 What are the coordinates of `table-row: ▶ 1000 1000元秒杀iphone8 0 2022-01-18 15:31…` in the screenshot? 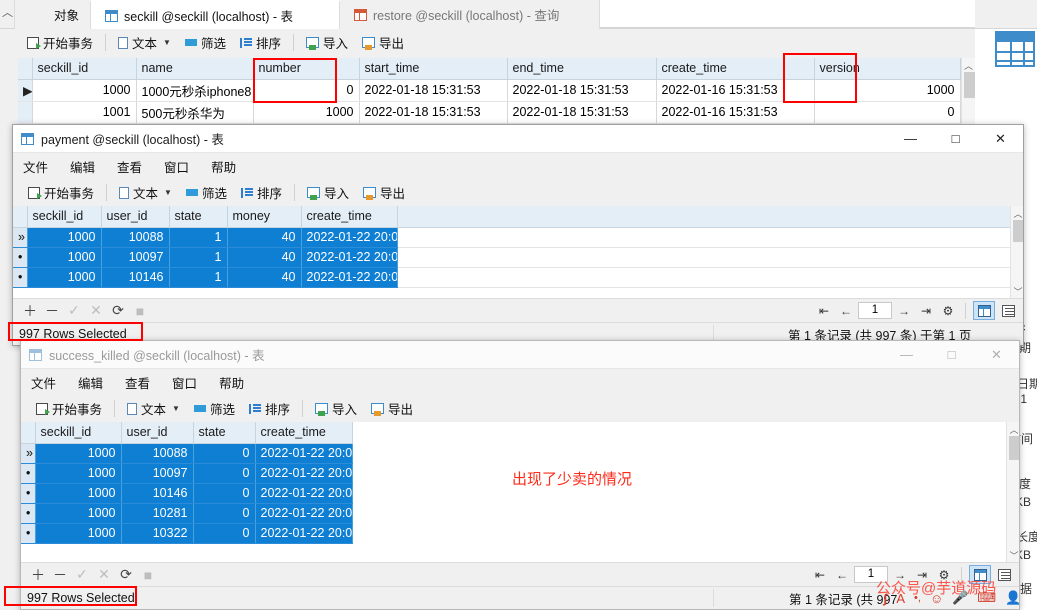 It's located at (489, 90).